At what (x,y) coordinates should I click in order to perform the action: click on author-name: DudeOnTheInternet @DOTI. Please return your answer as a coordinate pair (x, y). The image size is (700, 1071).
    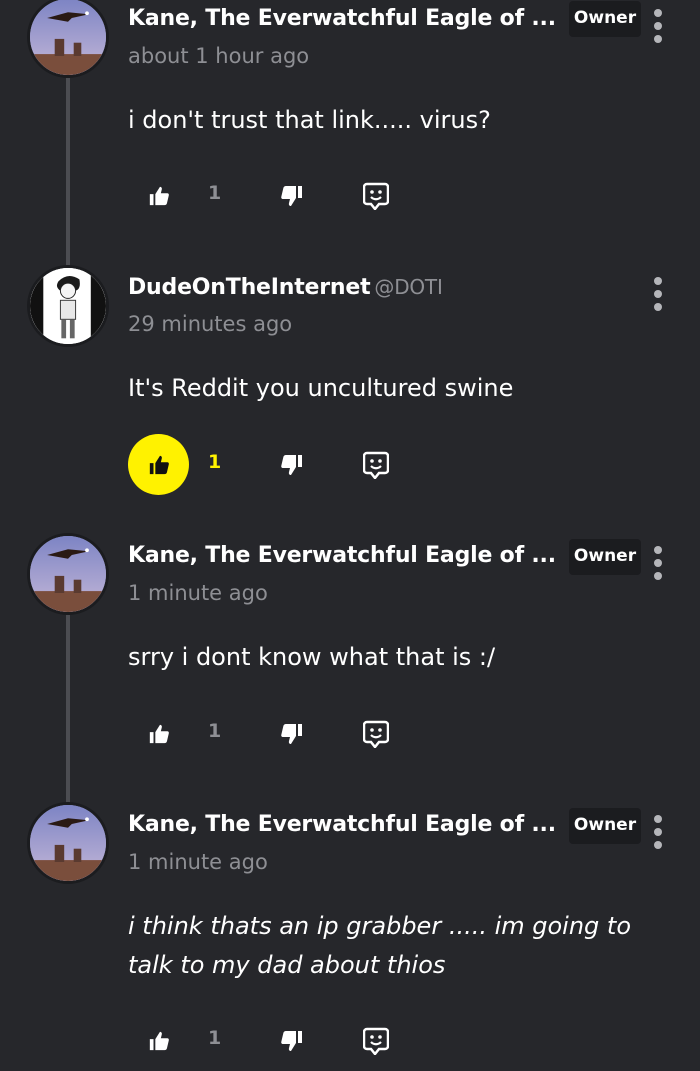
    Looking at the image, I should click on (285, 287).